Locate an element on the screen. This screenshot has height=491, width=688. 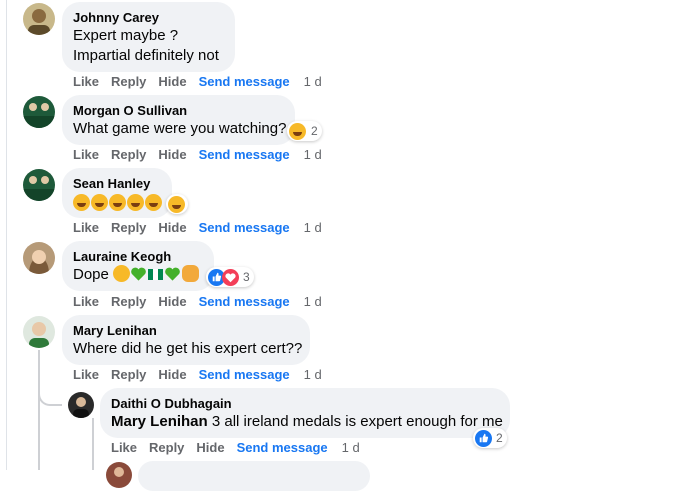
reaction-count: 3 is located at coordinates (246, 277).